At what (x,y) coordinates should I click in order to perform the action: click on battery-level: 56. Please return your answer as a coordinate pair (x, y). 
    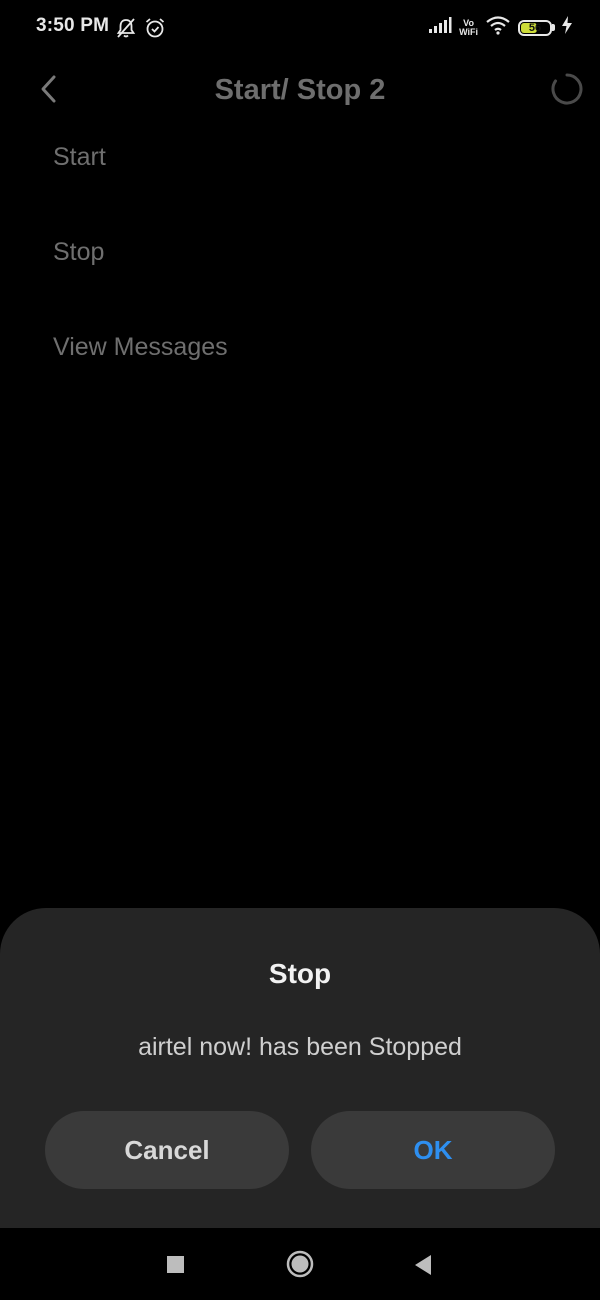
    Looking at the image, I should click on (535, 27).